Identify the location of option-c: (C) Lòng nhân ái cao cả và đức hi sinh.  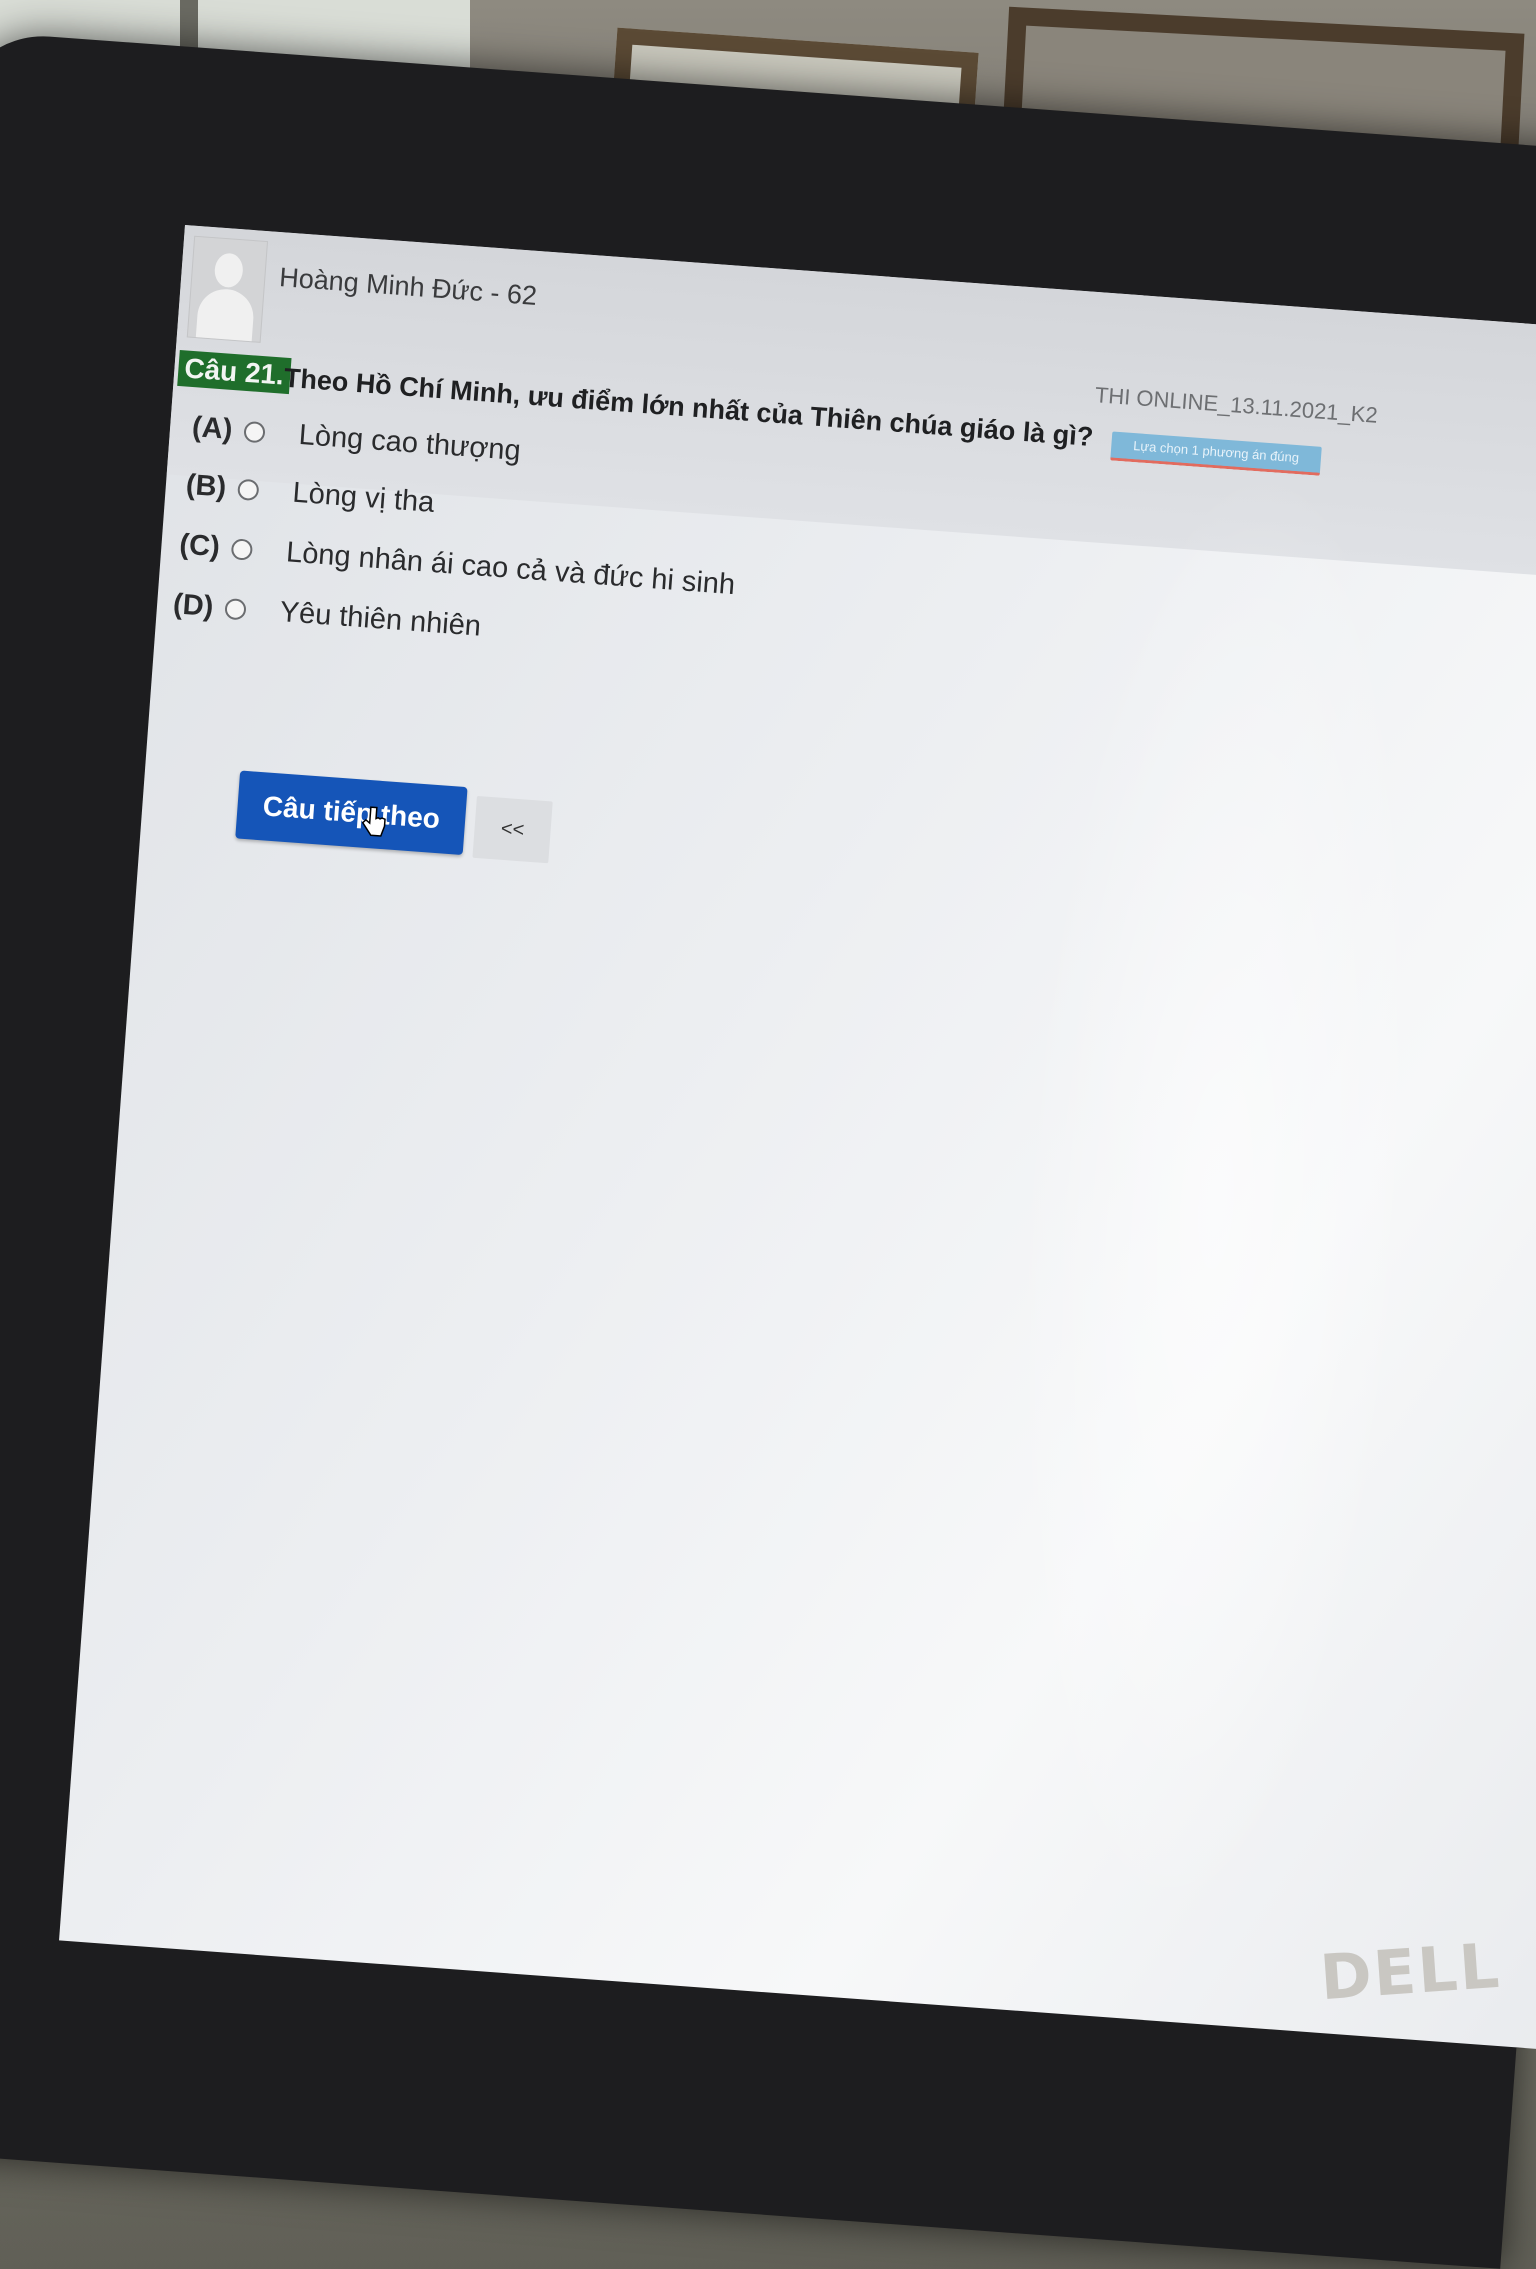
(457, 566).